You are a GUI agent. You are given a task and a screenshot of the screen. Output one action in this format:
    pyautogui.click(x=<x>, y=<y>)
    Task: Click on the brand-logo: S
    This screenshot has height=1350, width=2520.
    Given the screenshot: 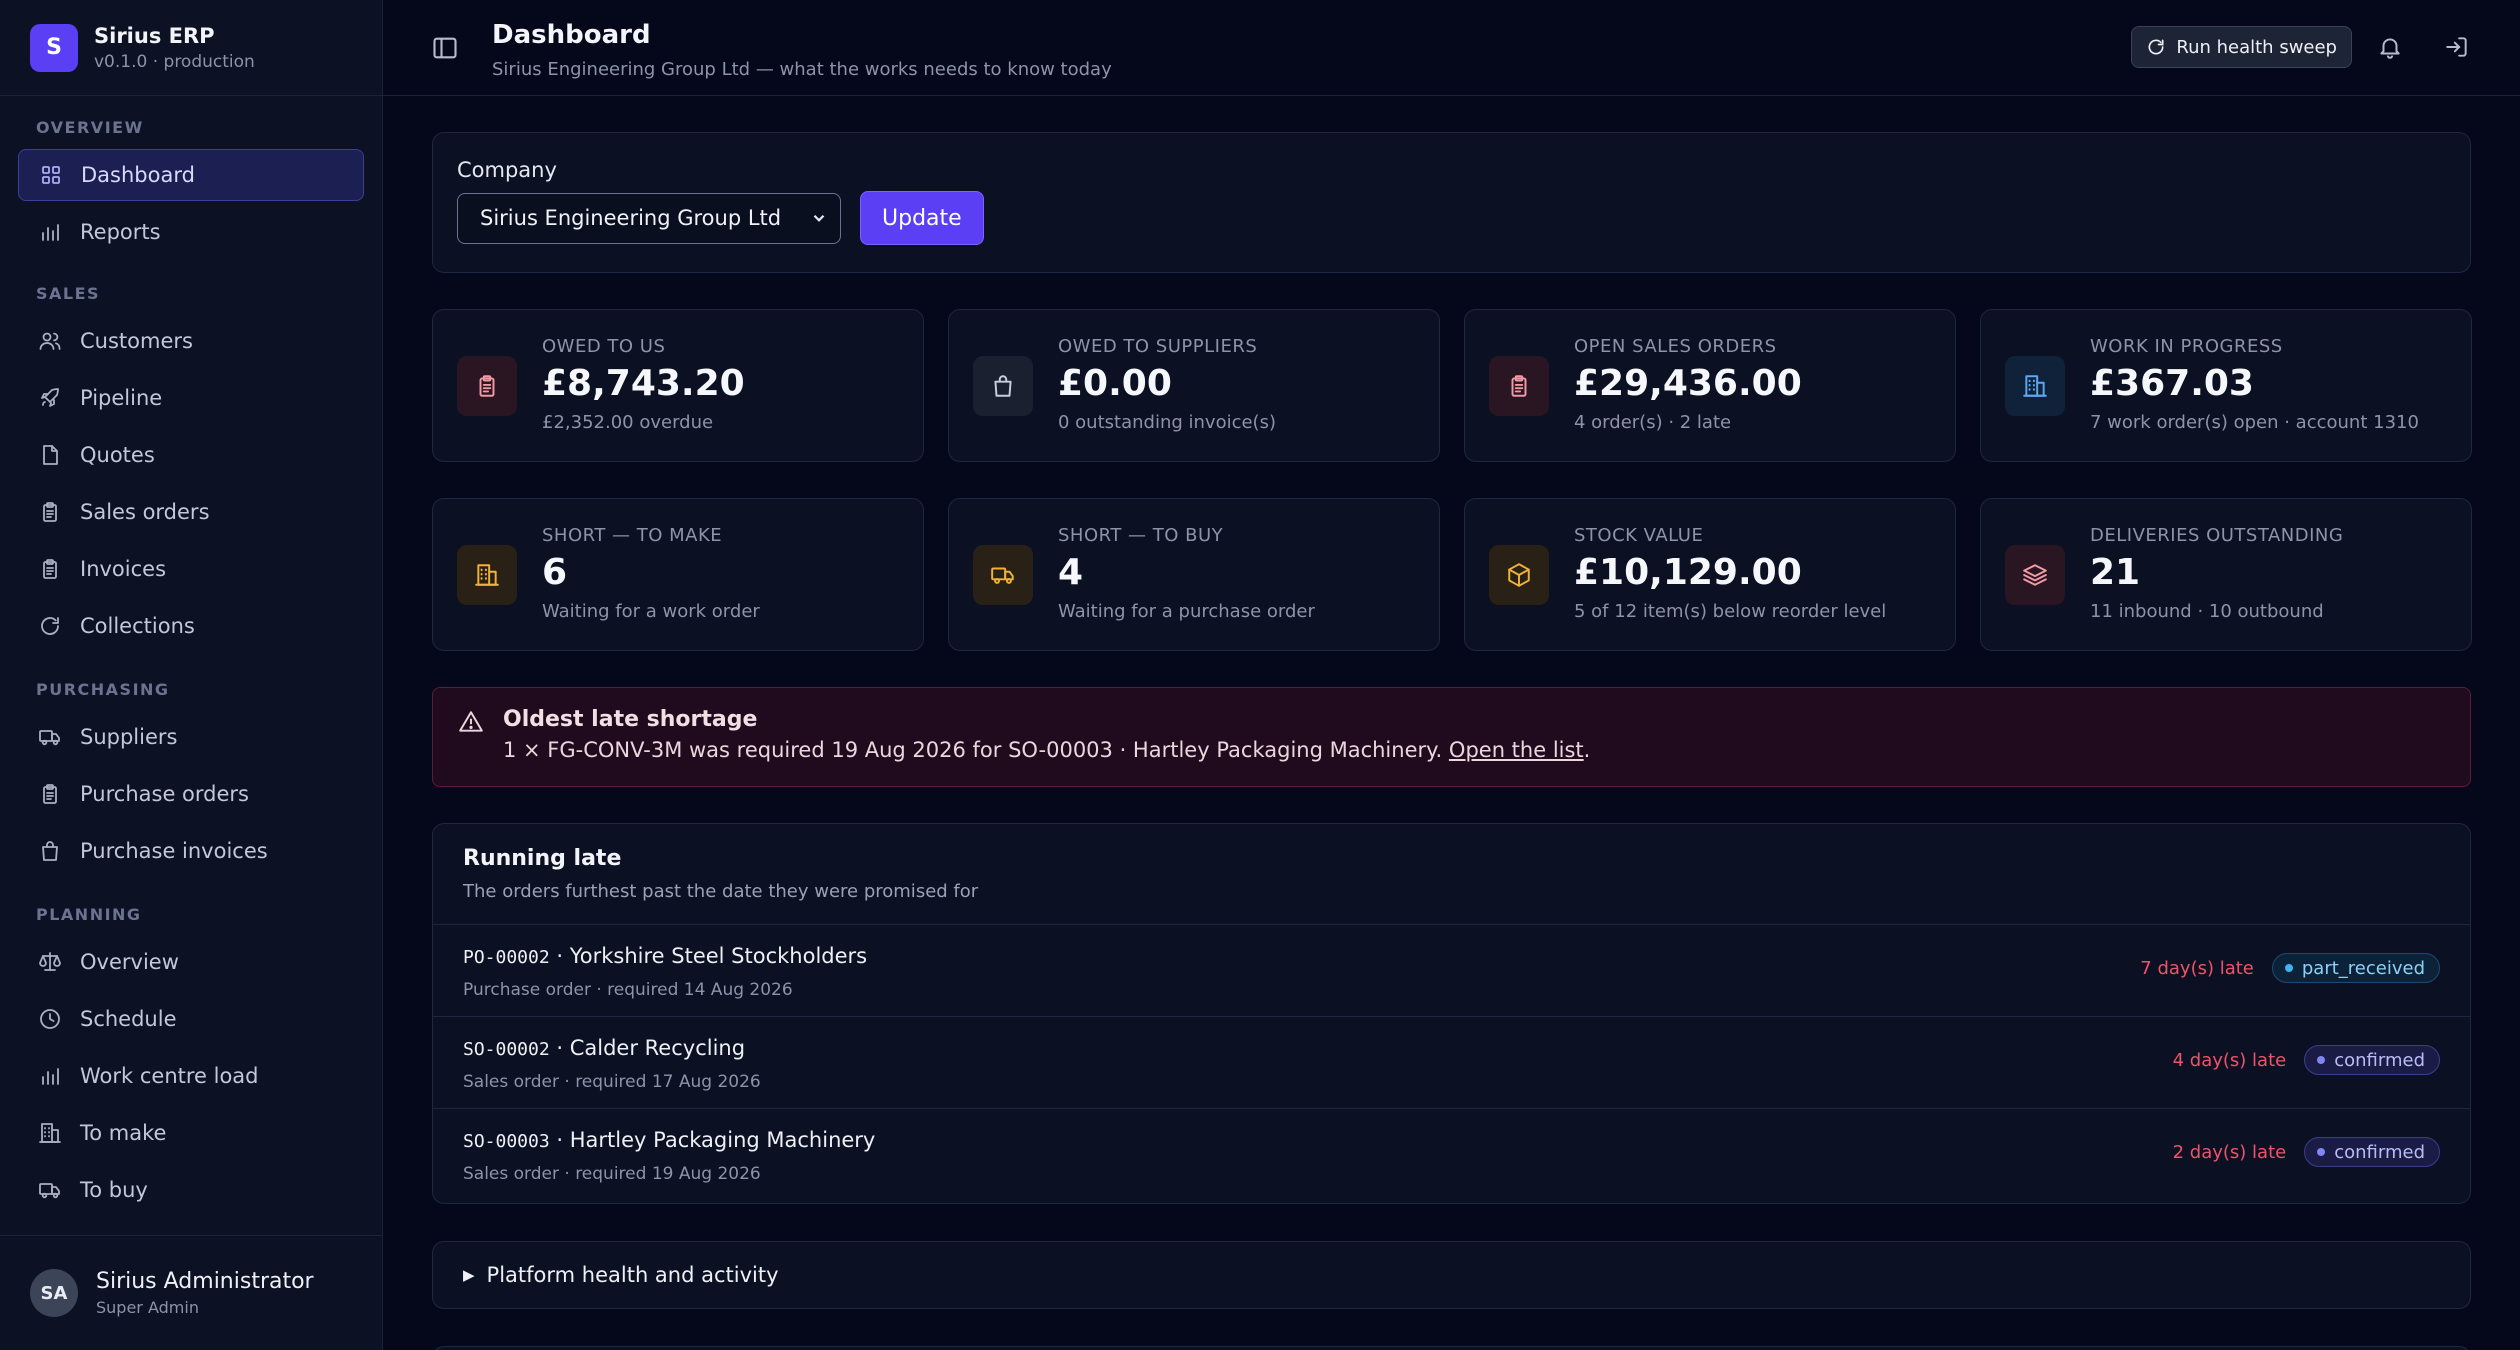 What is the action you would take?
    pyautogui.click(x=54, y=47)
    